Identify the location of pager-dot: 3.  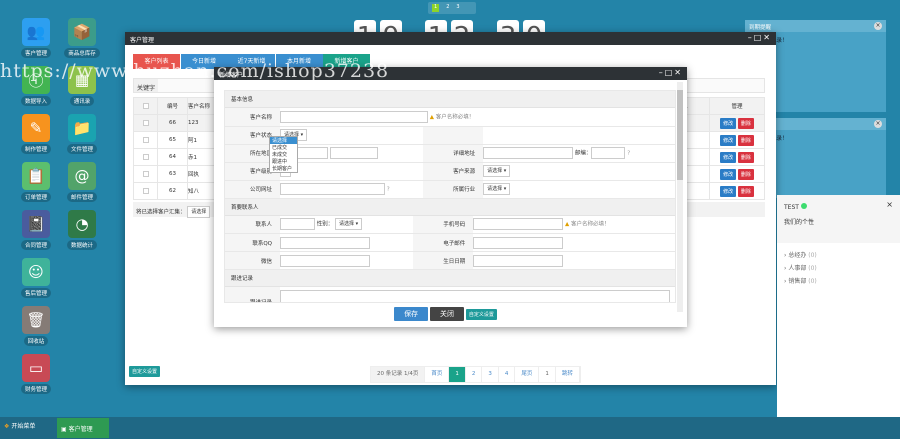
(457, 8).